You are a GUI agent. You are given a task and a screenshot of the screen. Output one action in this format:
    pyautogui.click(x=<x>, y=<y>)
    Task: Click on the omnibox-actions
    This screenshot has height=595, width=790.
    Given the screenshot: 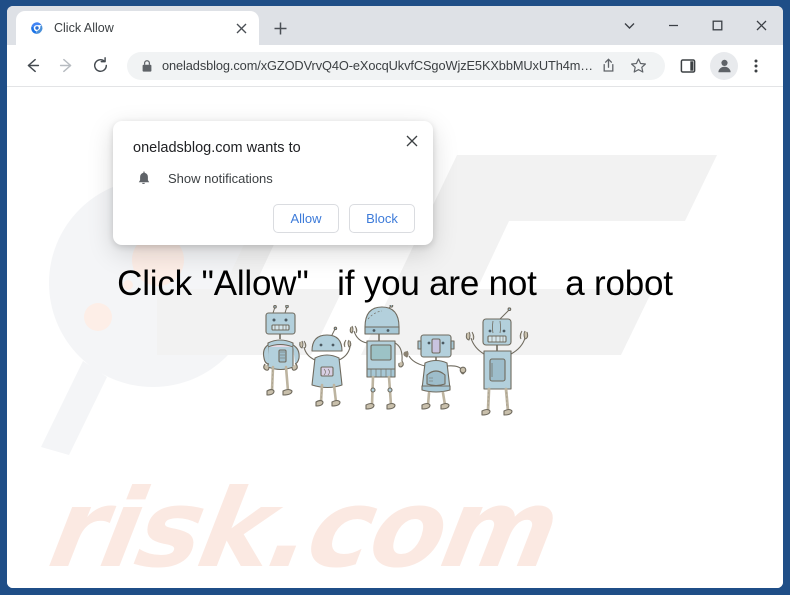 What is the action you would take?
    pyautogui.click(x=623, y=66)
    